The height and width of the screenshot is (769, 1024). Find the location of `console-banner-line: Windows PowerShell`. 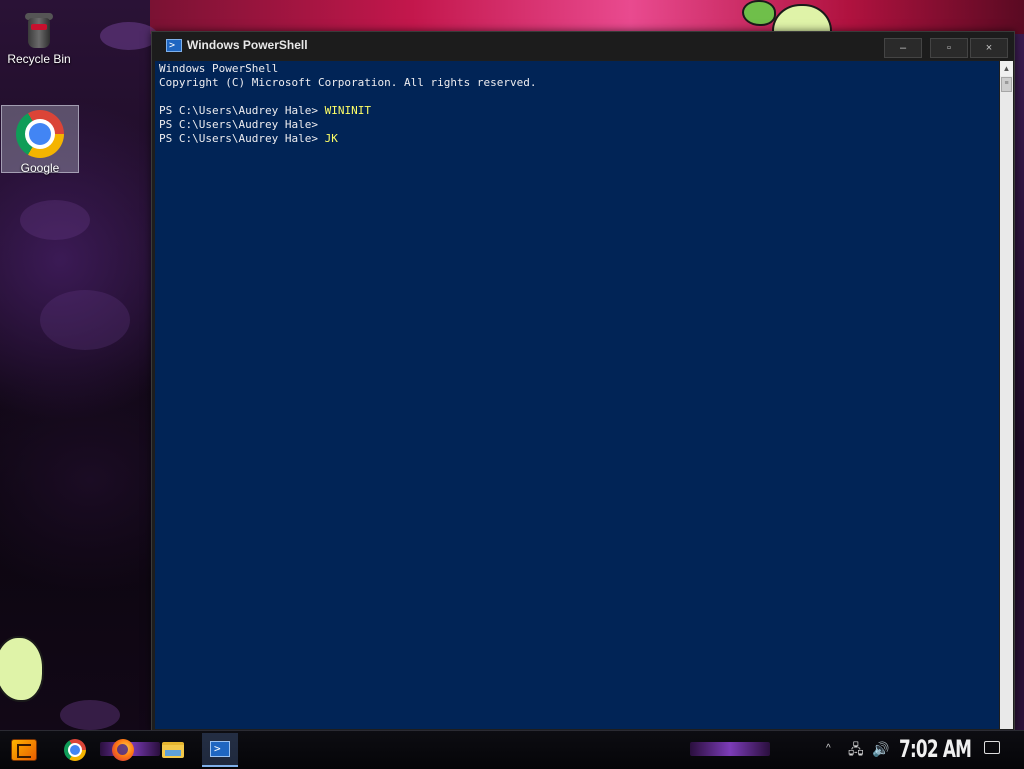

console-banner-line: Windows PowerShell is located at coordinates (219, 68).